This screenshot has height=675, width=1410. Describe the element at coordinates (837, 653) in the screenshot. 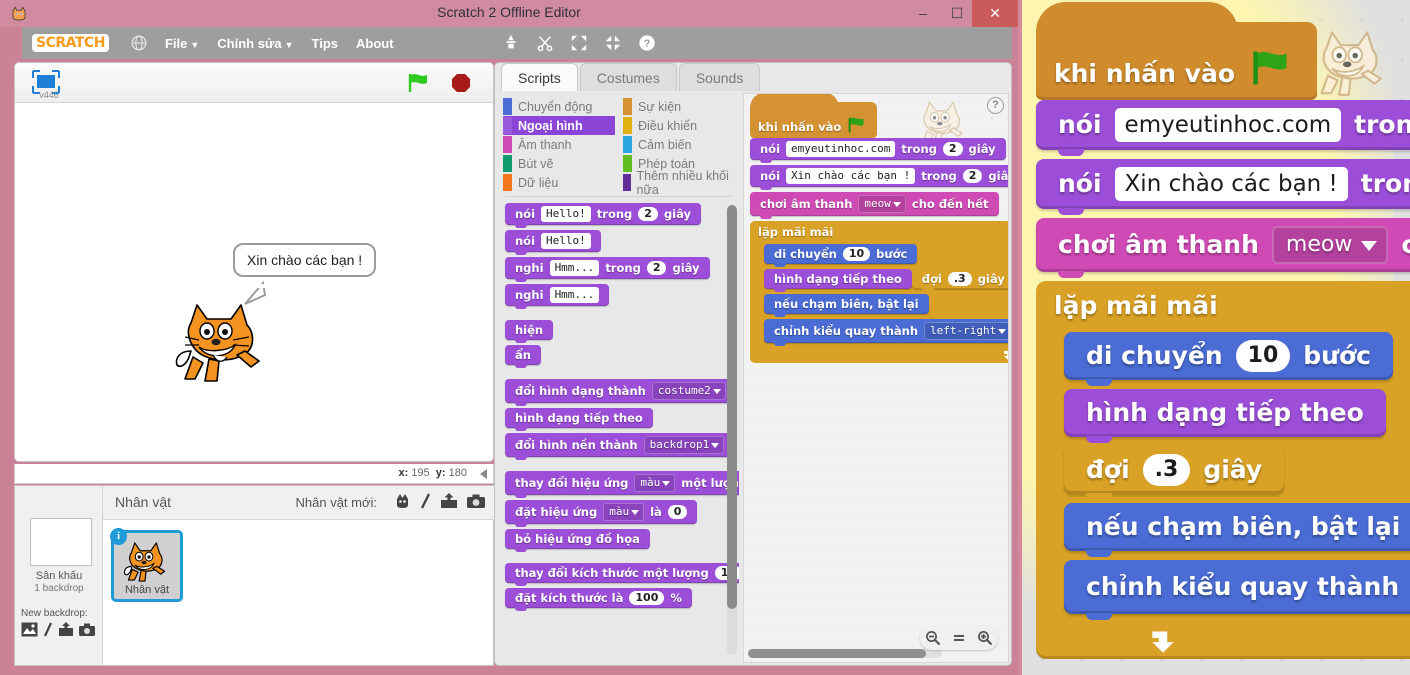

I see `script-horizontal-scrollbar-thumb` at that location.